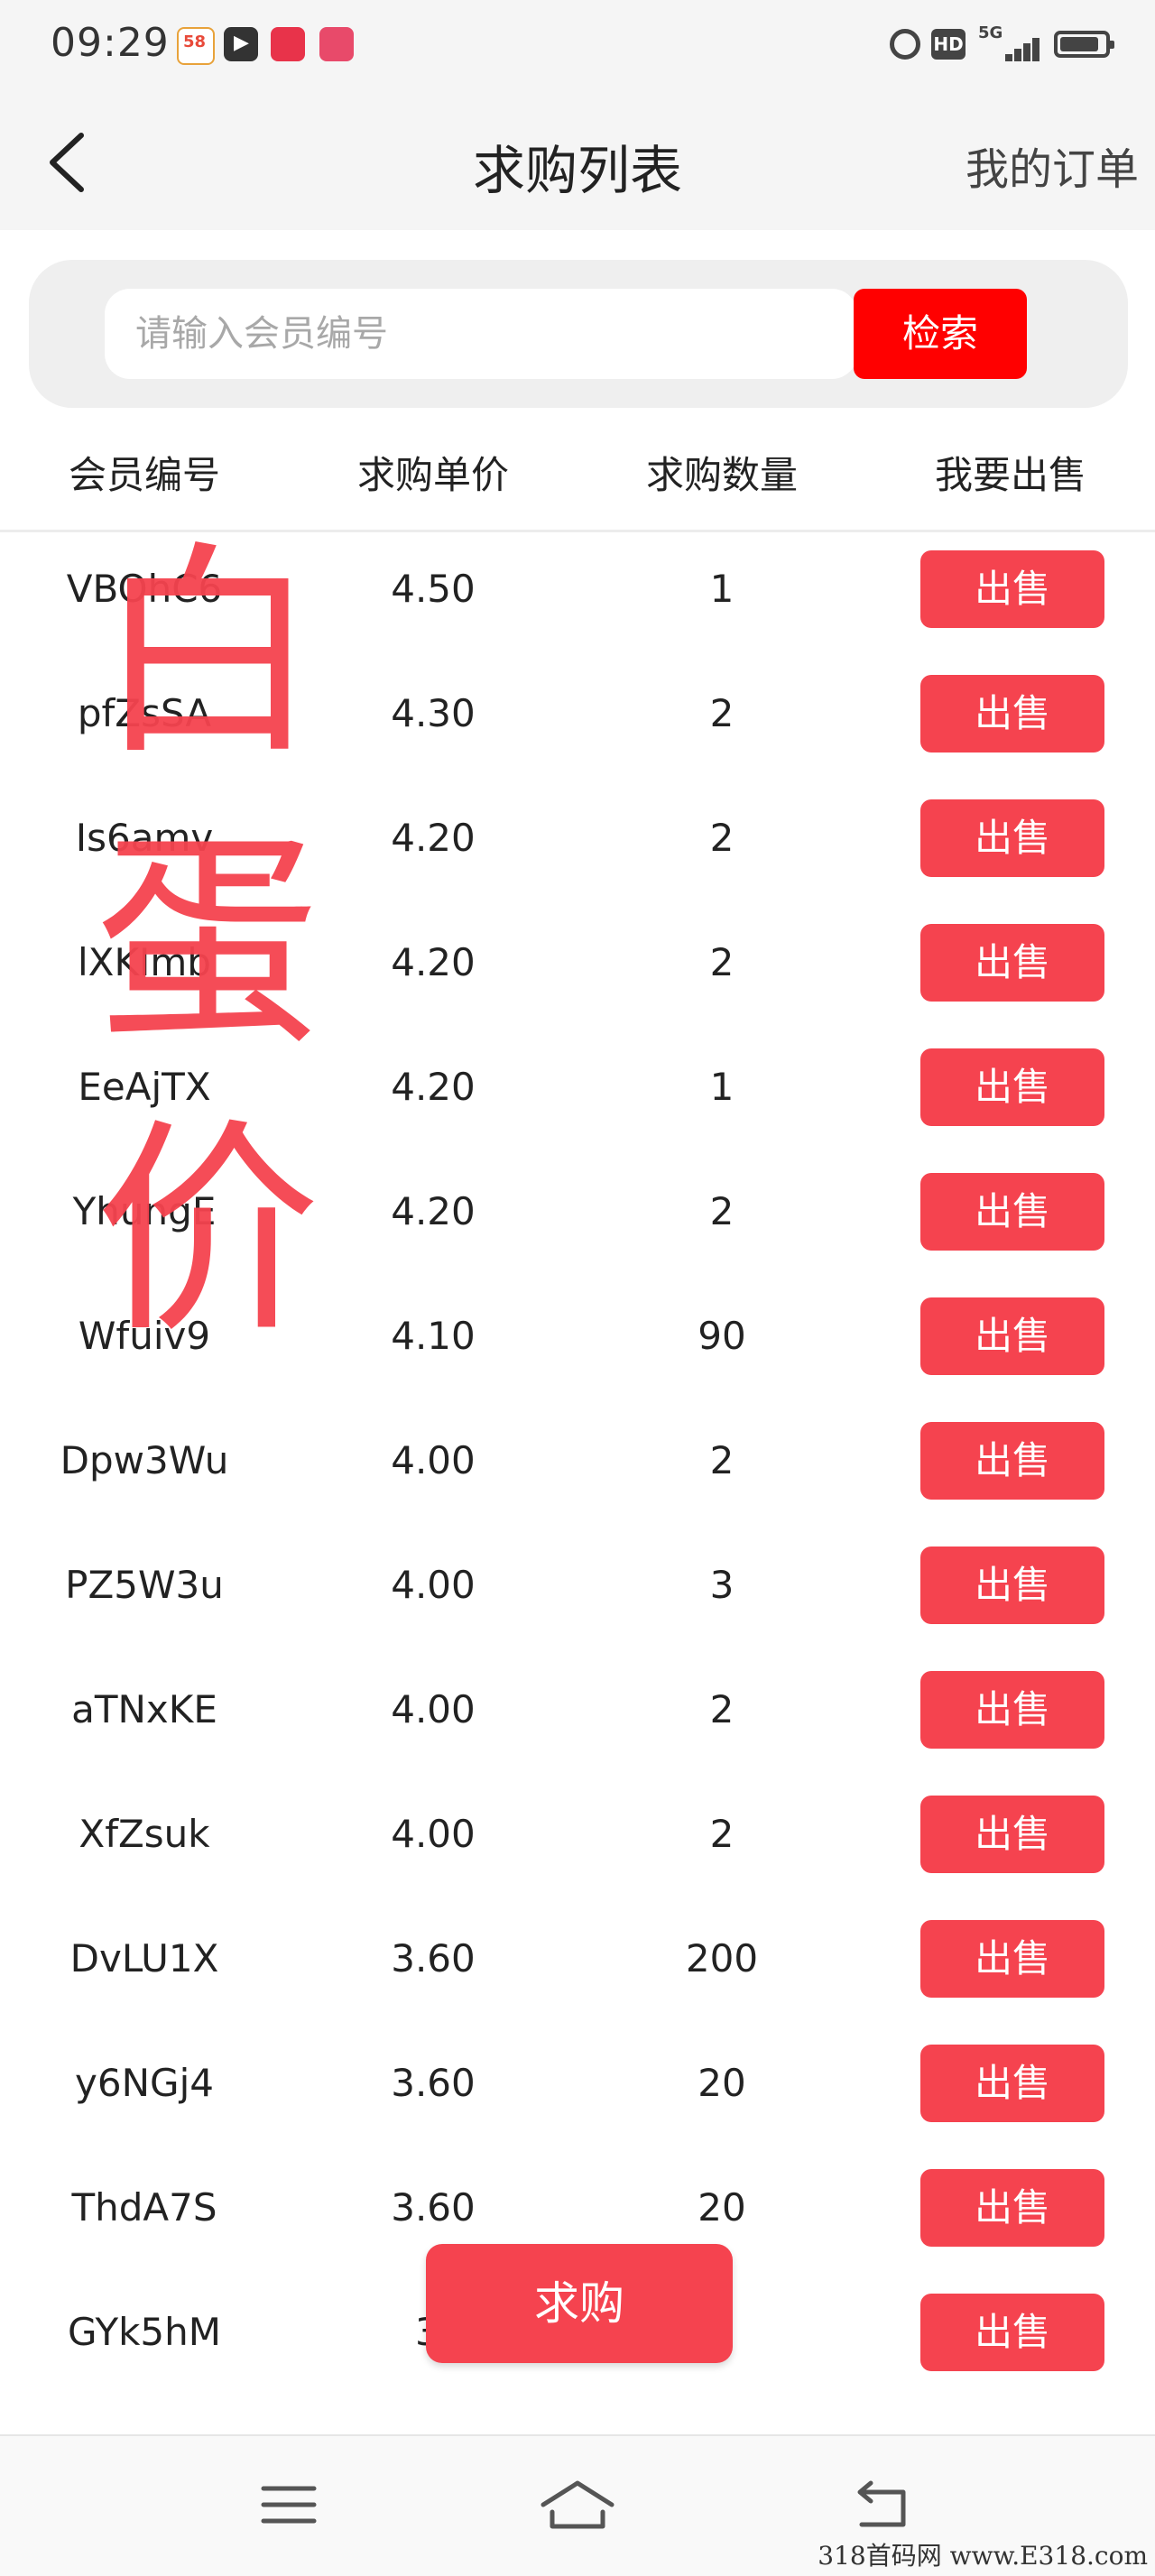 Image resolution: width=1155 pixels, height=2576 pixels. What do you see at coordinates (207, 653) in the screenshot?
I see `overlay-char: 白` at bounding box center [207, 653].